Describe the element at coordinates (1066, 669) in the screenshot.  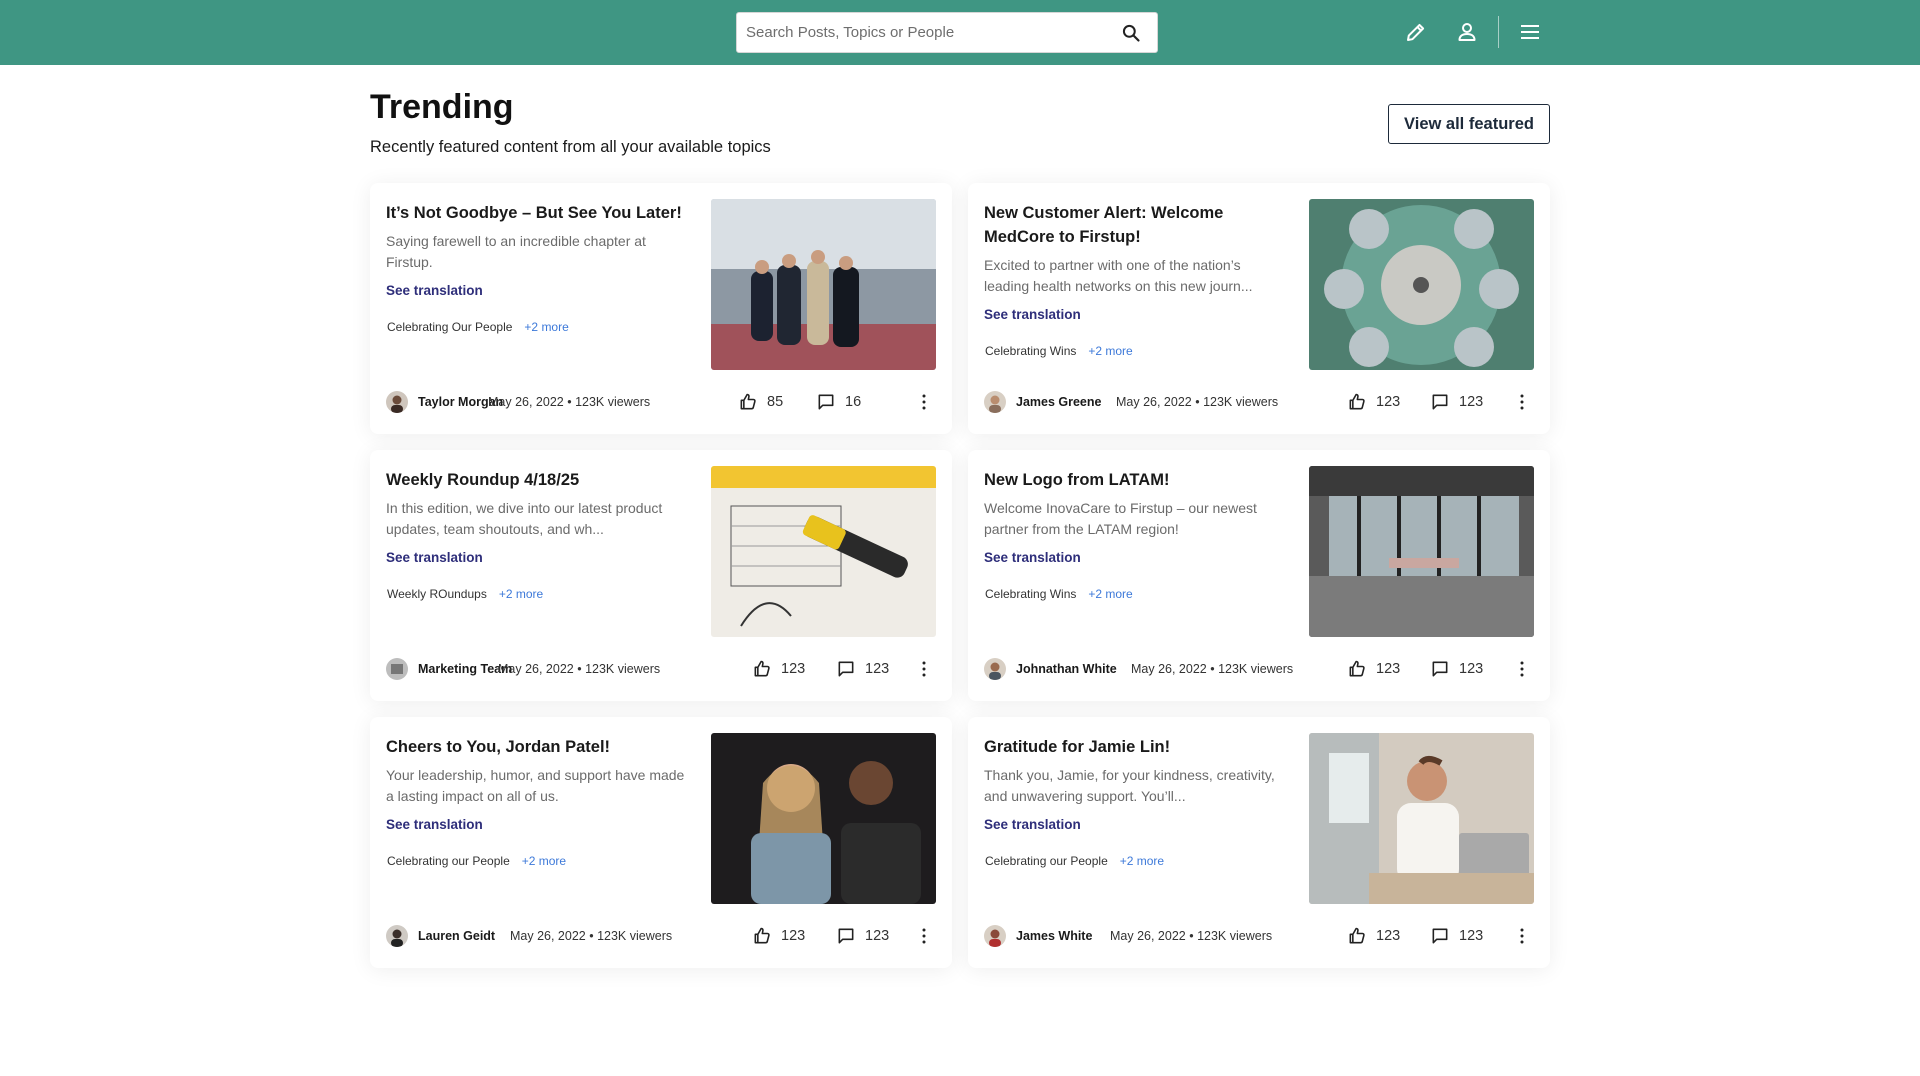
I see `author-name: Johnathan White` at that location.